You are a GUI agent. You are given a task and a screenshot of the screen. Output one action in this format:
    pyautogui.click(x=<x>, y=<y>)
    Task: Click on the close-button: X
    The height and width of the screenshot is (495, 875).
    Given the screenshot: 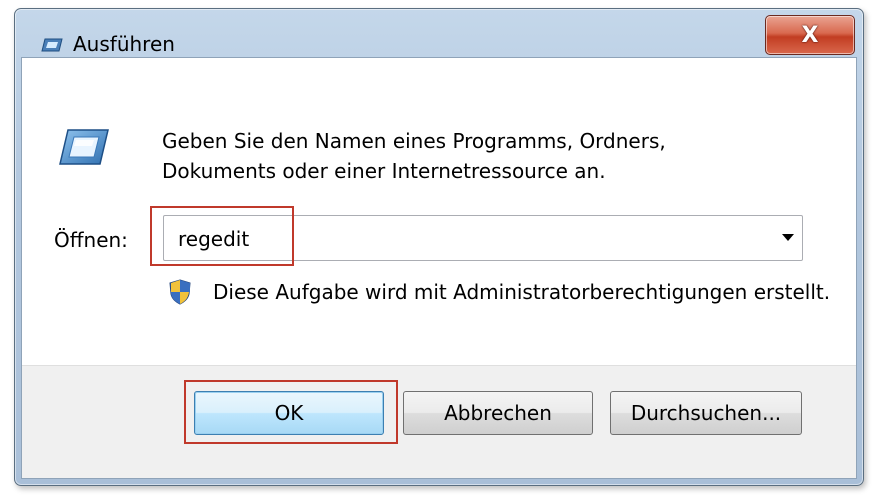 What is the action you would take?
    pyautogui.click(x=810, y=35)
    